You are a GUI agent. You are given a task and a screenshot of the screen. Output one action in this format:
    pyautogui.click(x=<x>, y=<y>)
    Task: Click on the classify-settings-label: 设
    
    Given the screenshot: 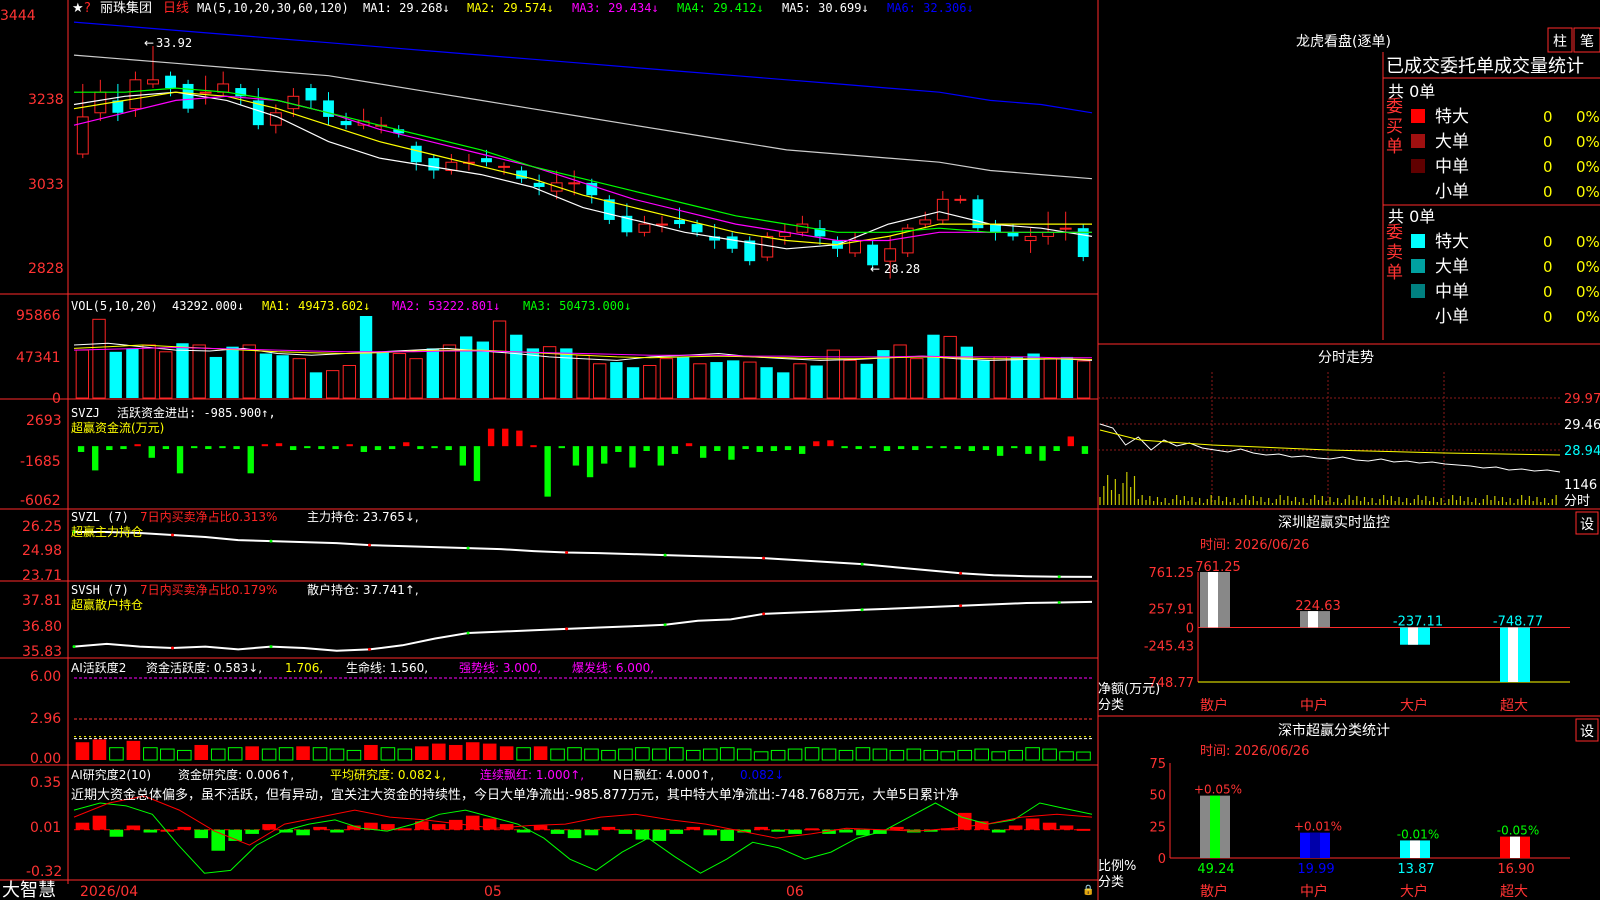 What is the action you would take?
    pyautogui.click(x=1587, y=732)
    